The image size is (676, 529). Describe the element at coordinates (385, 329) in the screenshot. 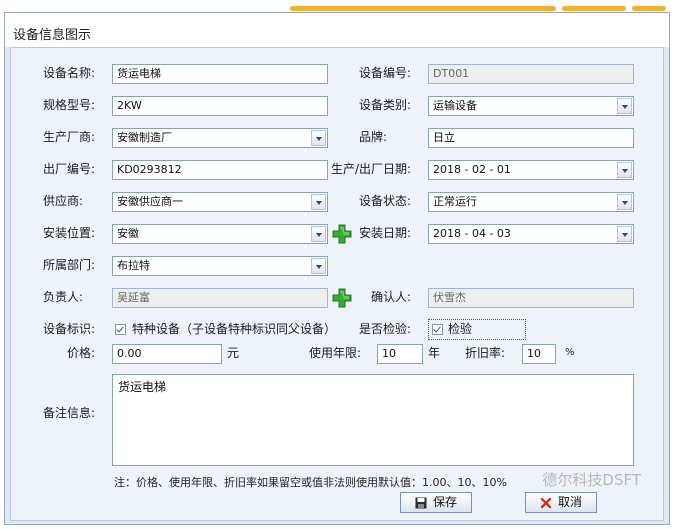

I see `inspection-label: 是否检验:` at that location.